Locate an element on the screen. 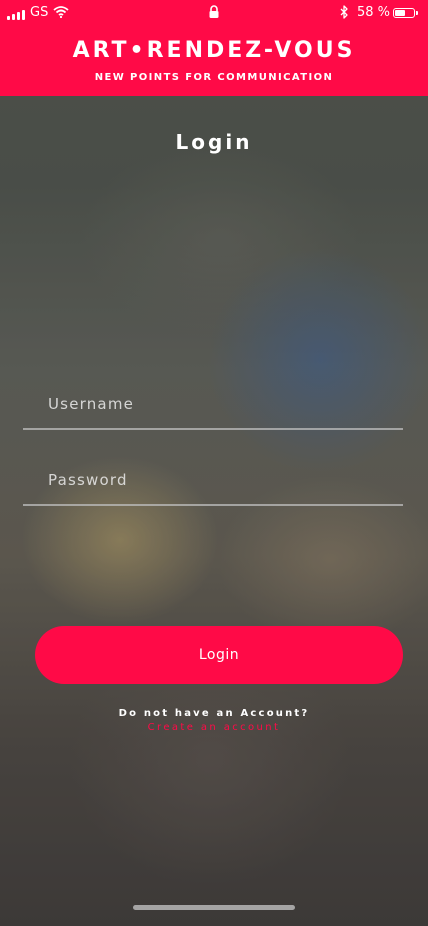 The image size is (428, 926). password-input is located at coordinates (213, 480).